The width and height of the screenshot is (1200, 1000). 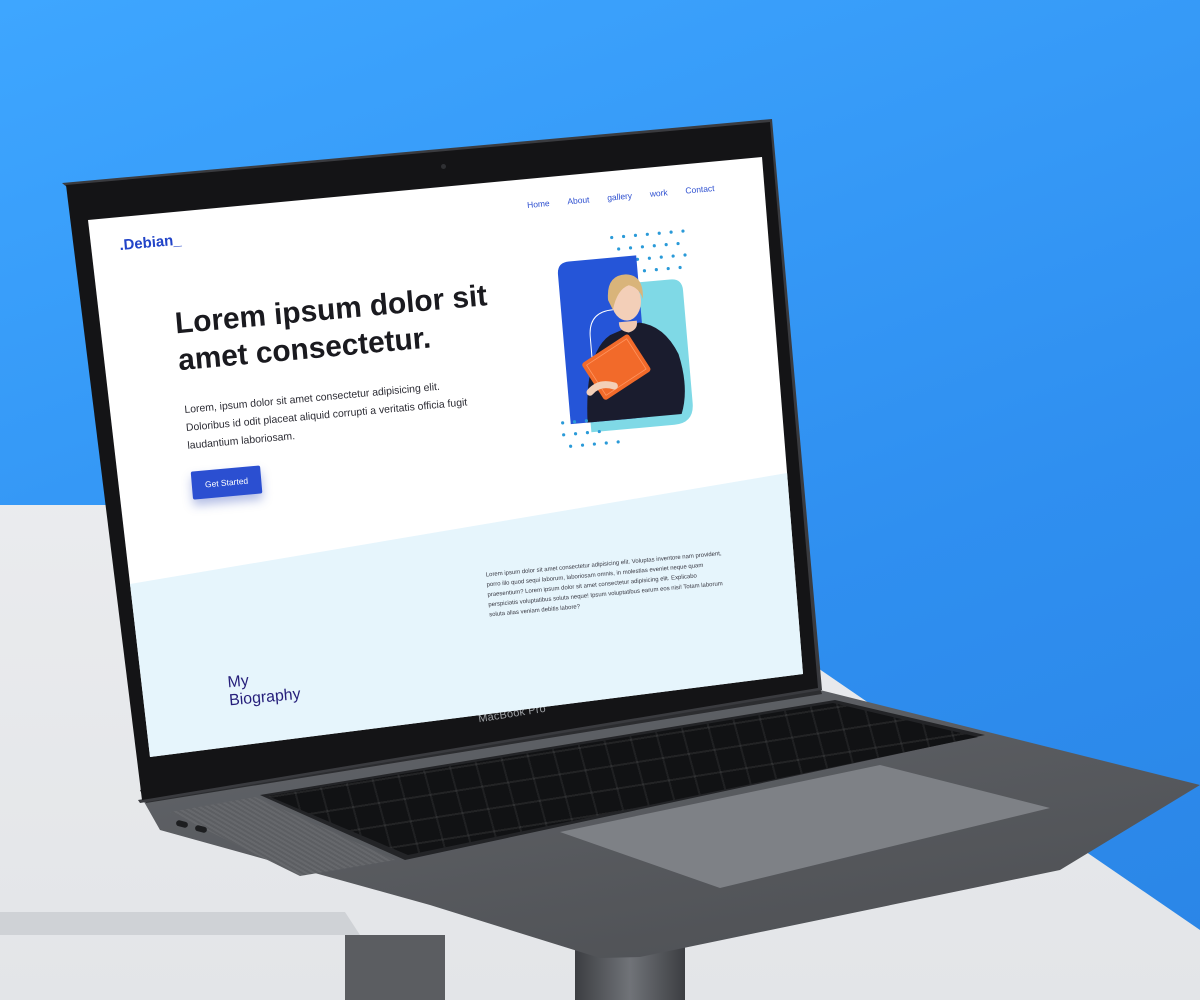 I want to click on main-nav: Home About gallery work Contact, so click(x=621, y=196).